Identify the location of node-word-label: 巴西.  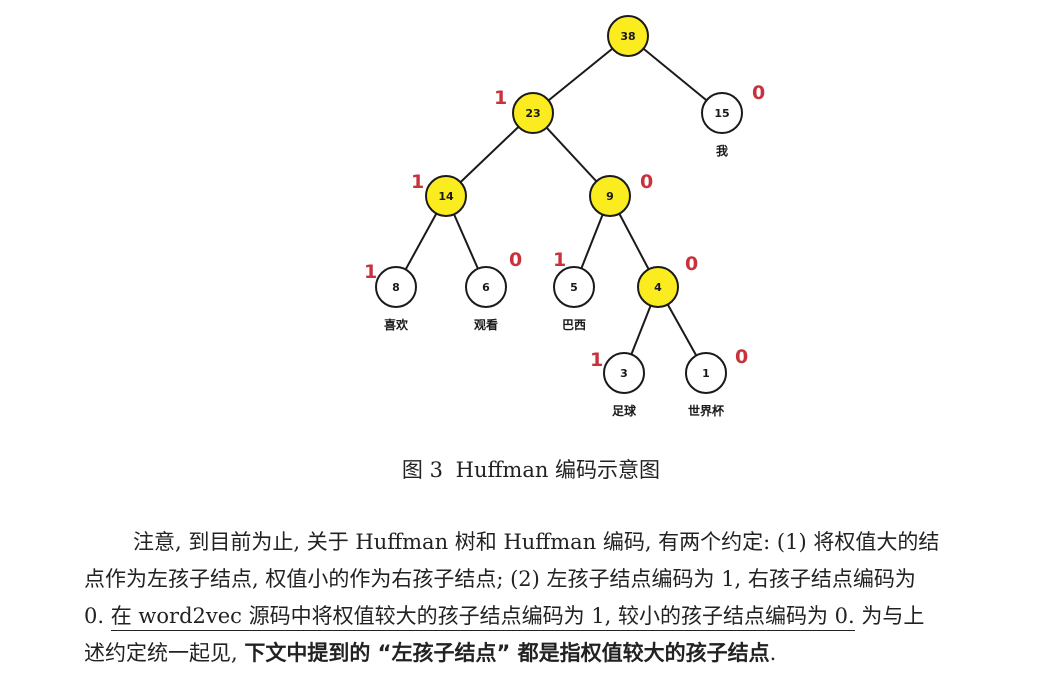
(574, 325).